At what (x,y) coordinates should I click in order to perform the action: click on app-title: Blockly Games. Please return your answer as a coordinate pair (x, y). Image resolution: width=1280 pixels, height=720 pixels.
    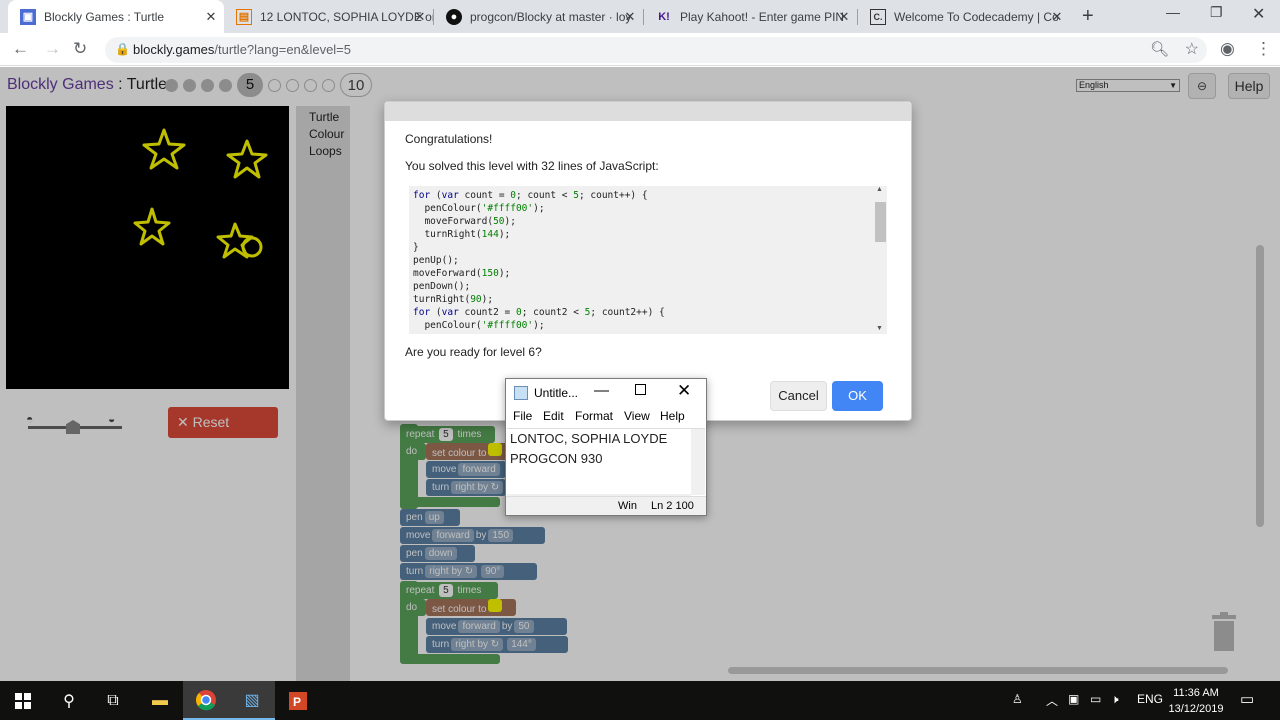
    Looking at the image, I should click on (60, 84).